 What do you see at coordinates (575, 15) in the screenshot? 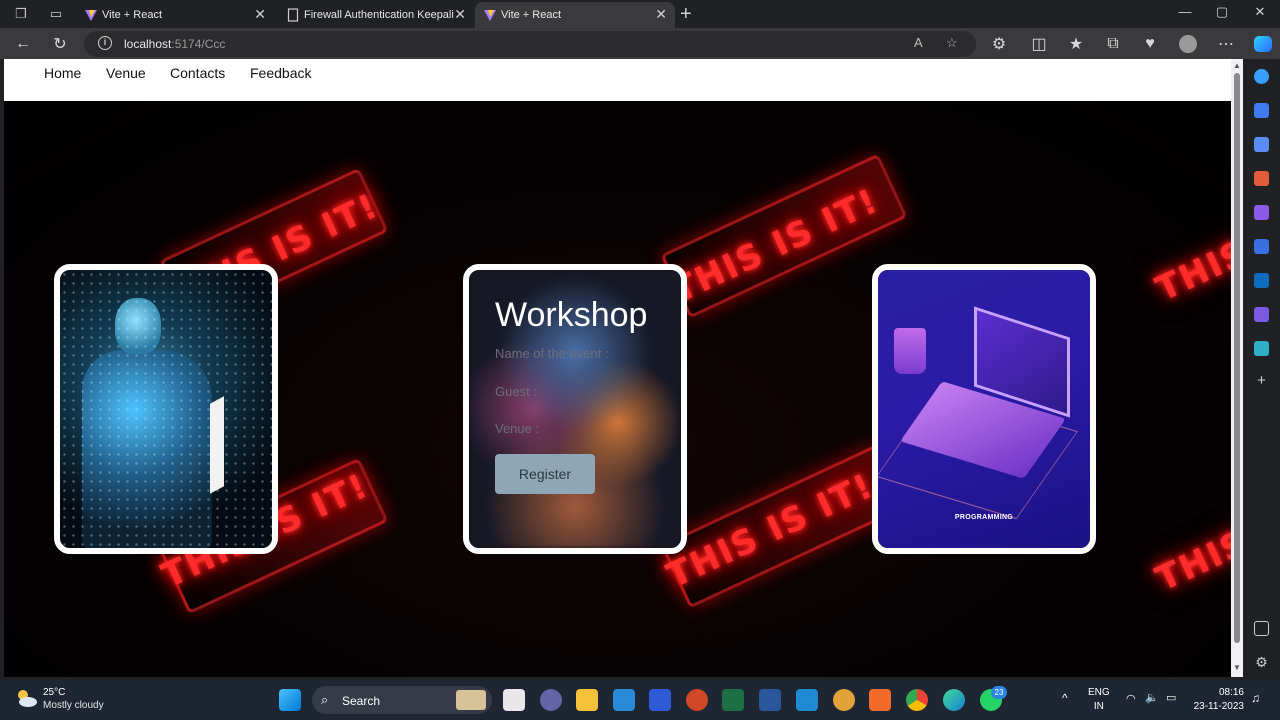
I see `tab-vite-react-active: Vite + React ✕` at bounding box center [575, 15].